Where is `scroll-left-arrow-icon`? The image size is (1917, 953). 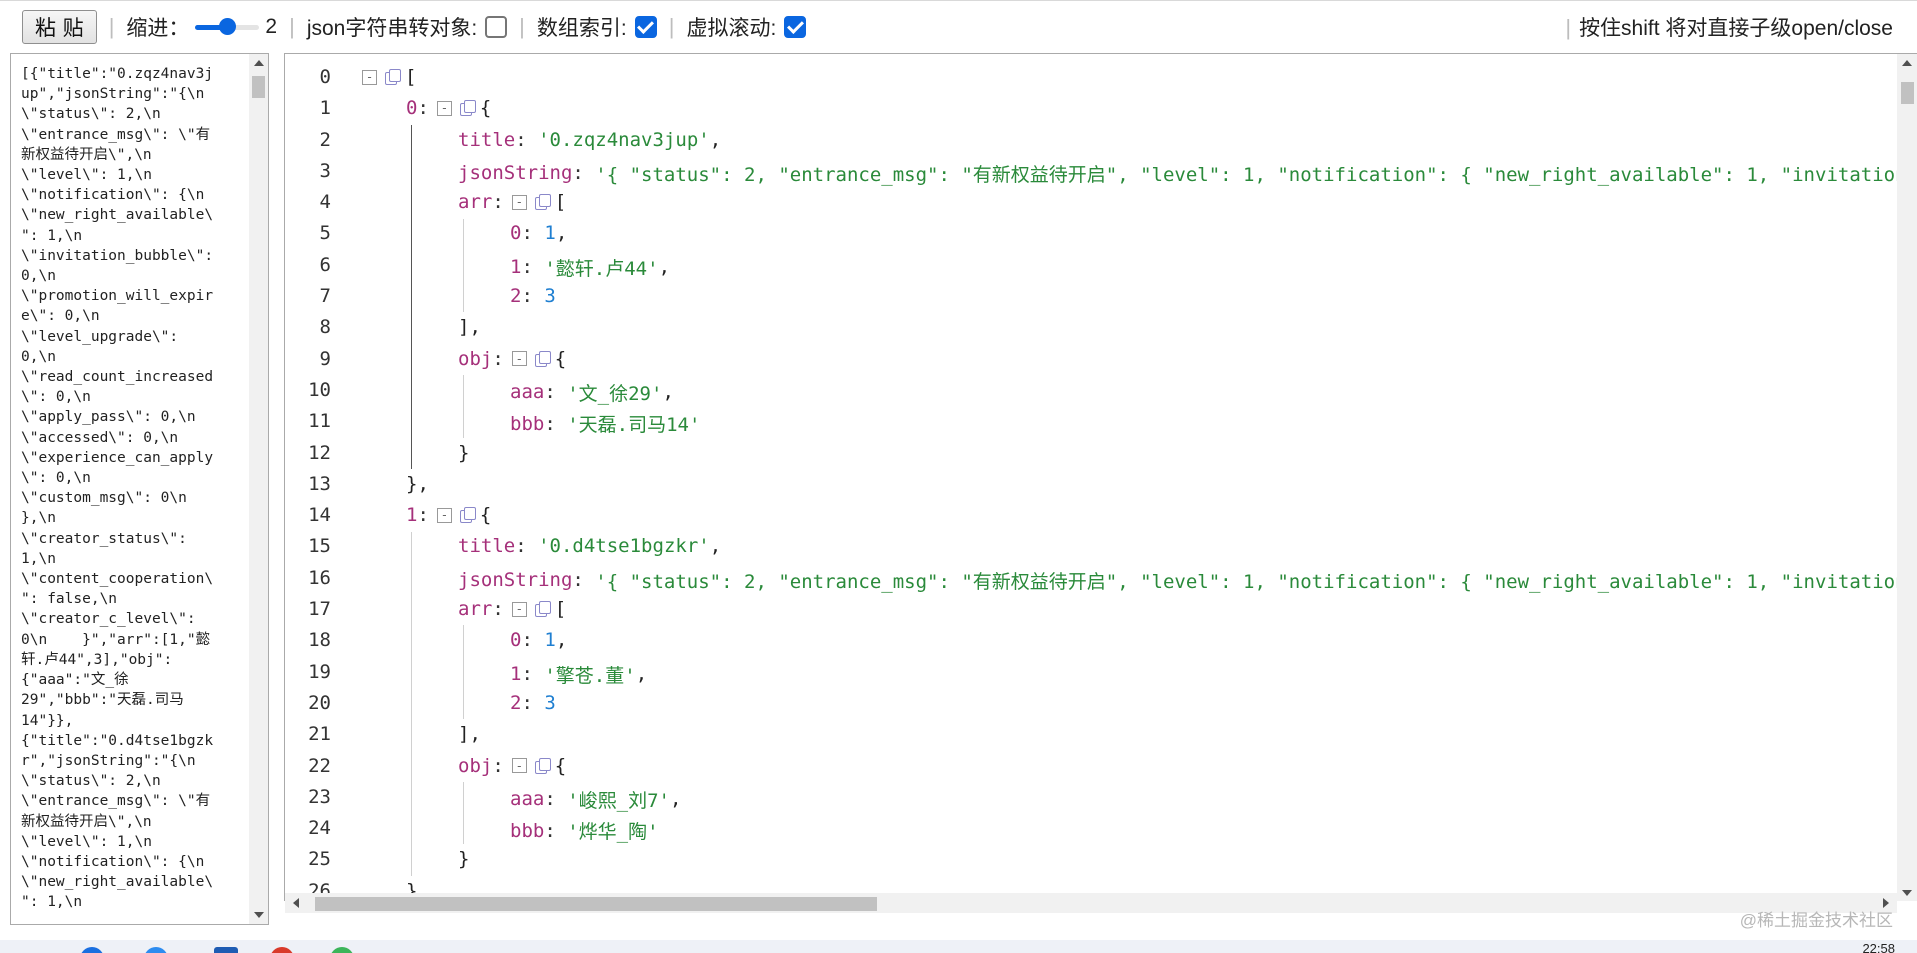
scroll-left-arrow-icon is located at coordinates (296, 903).